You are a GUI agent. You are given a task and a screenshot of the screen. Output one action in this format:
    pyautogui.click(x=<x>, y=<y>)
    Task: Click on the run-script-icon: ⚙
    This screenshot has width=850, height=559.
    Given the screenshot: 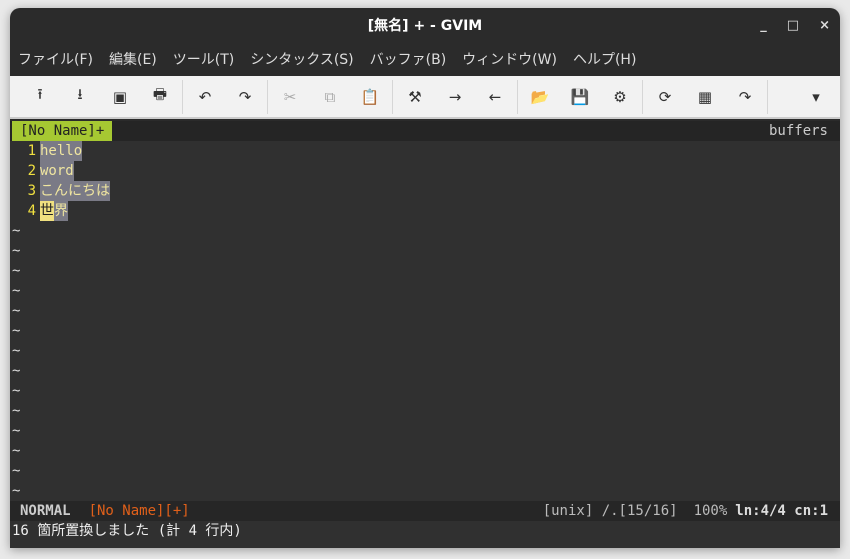 What is the action you would take?
    pyautogui.click(x=620, y=96)
    